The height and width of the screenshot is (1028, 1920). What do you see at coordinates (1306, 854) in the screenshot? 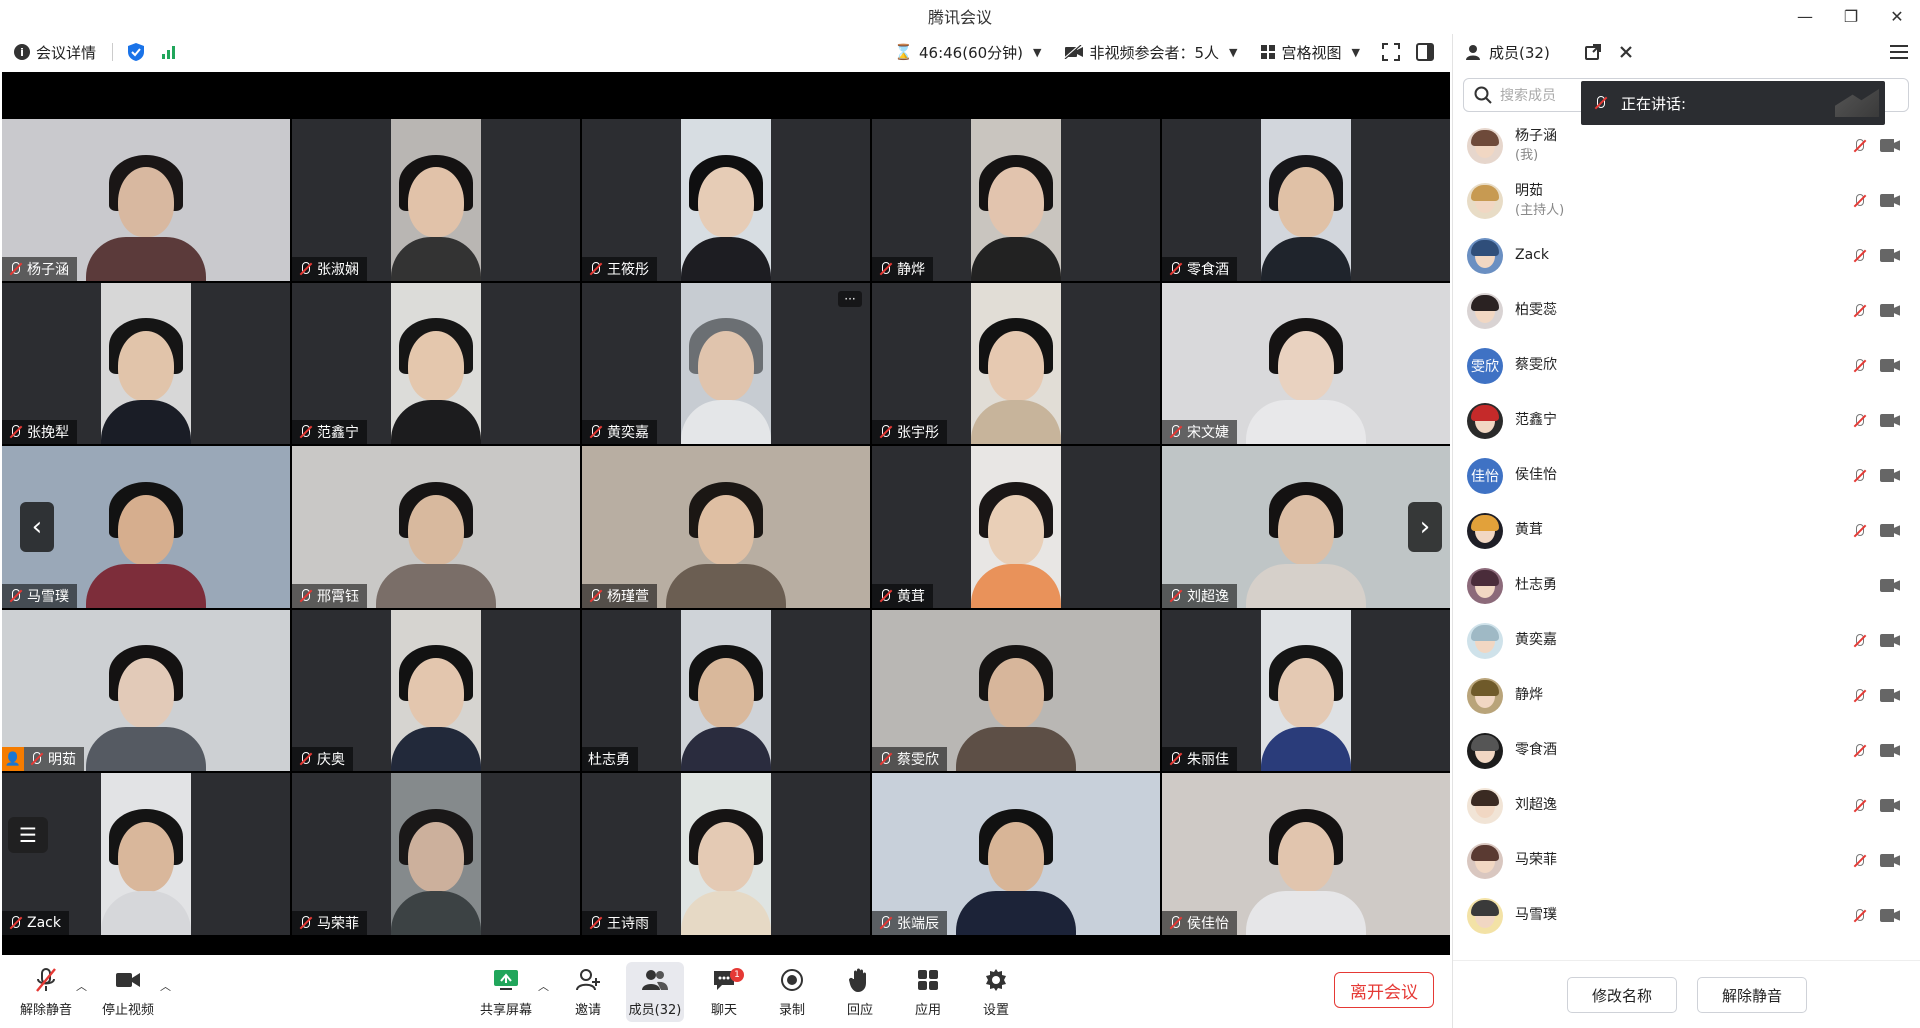
I see `video-tile: 侯佳怡` at bounding box center [1306, 854].